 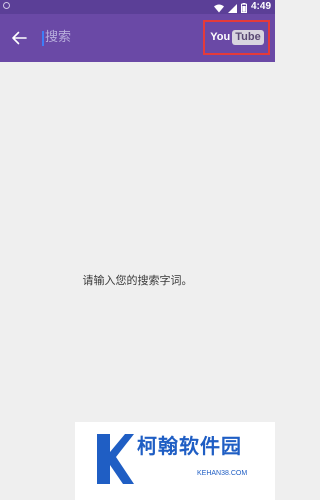 What do you see at coordinates (43, 38) in the screenshot?
I see `text-cursor` at bounding box center [43, 38].